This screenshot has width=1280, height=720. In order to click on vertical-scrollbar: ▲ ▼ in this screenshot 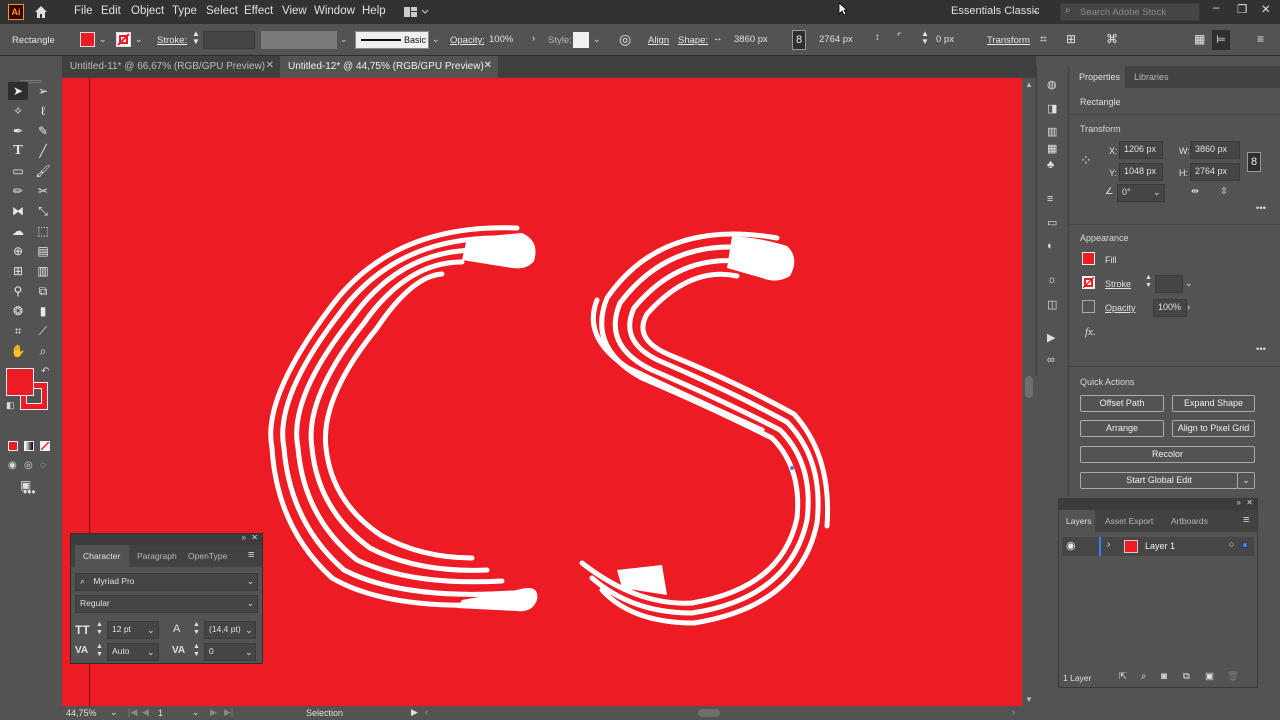, I will do `click(1029, 392)`.